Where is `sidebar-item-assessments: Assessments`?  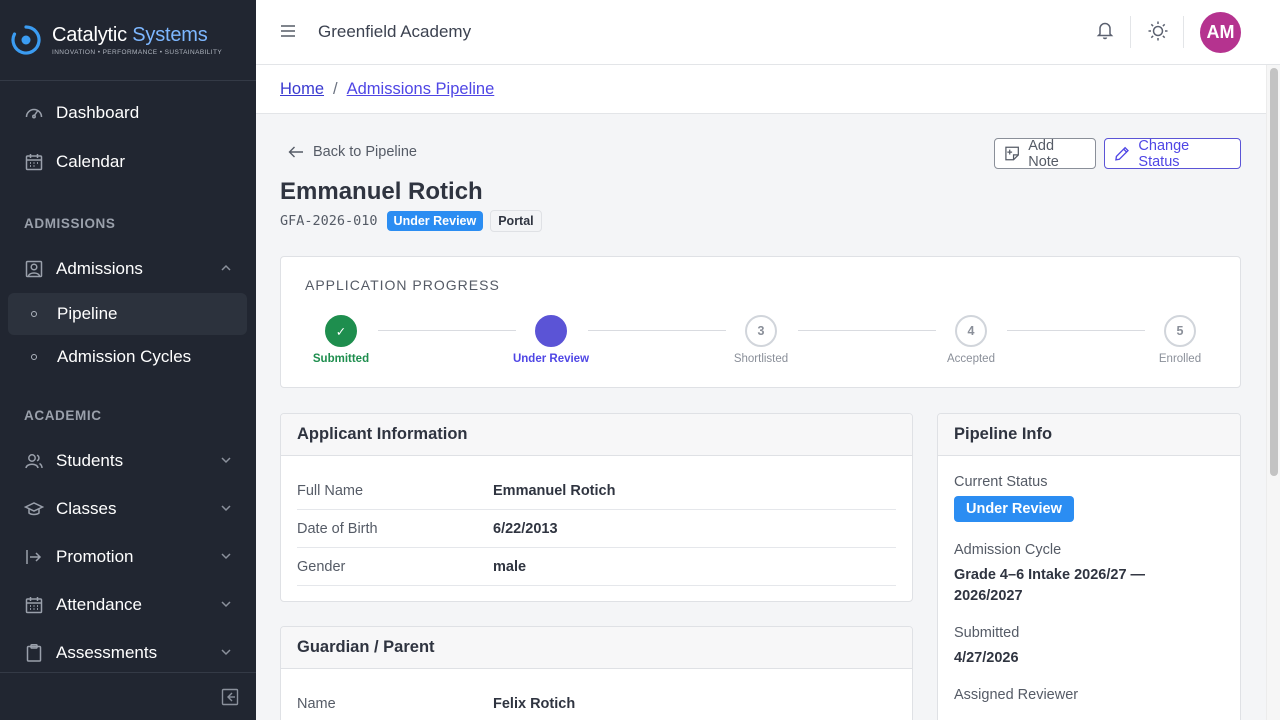
sidebar-item-assessments: Assessments is located at coordinates (127, 653).